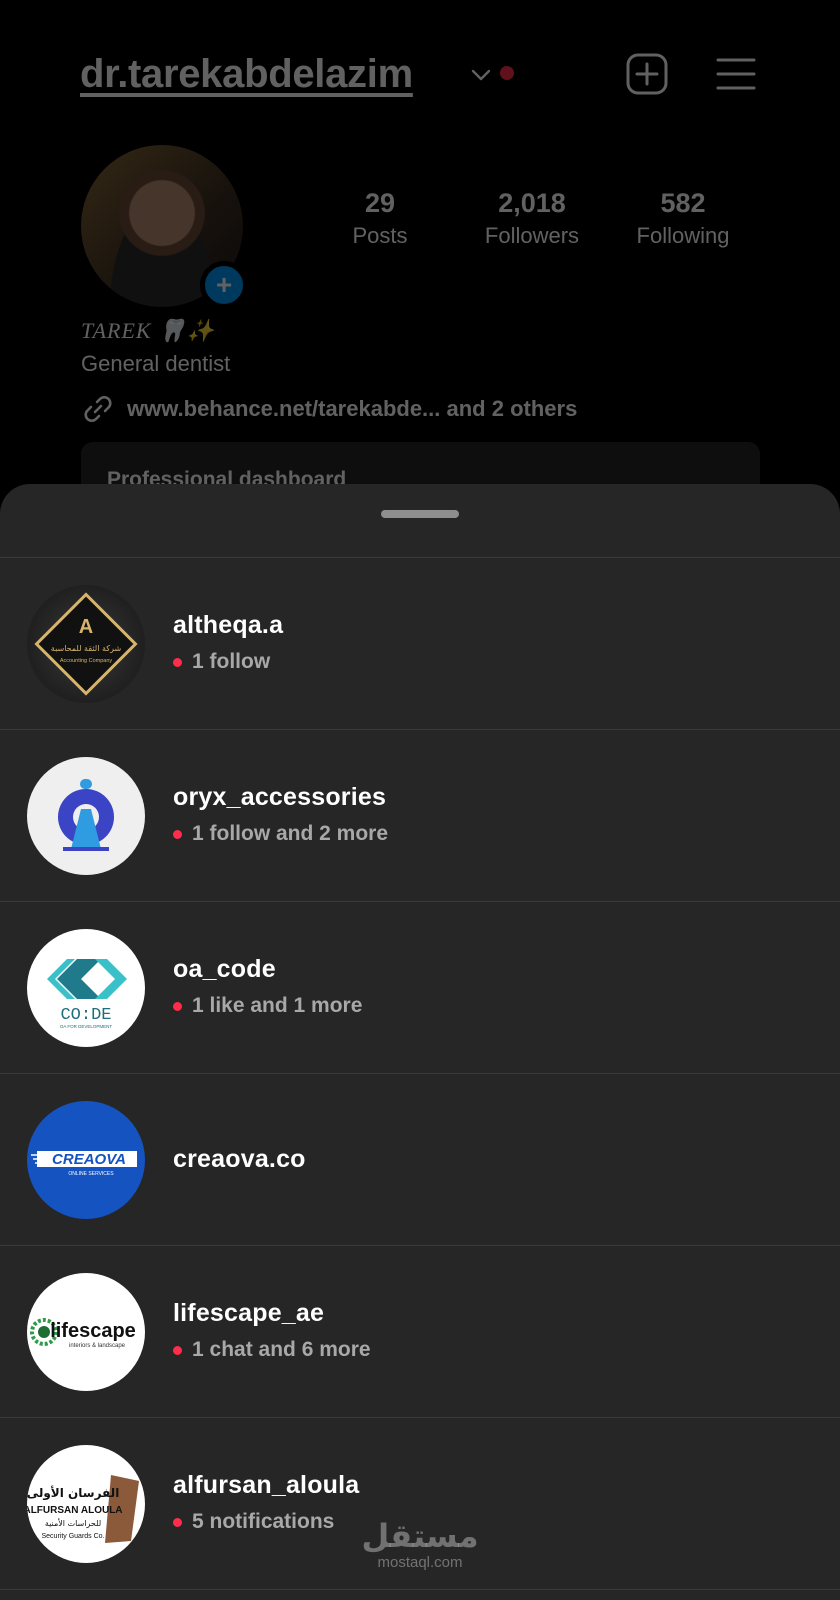  What do you see at coordinates (86, 1026) in the screenshot?
I see `svg-text: OA FOR DEVELOPMENT` at bounding box center [86, 1026].